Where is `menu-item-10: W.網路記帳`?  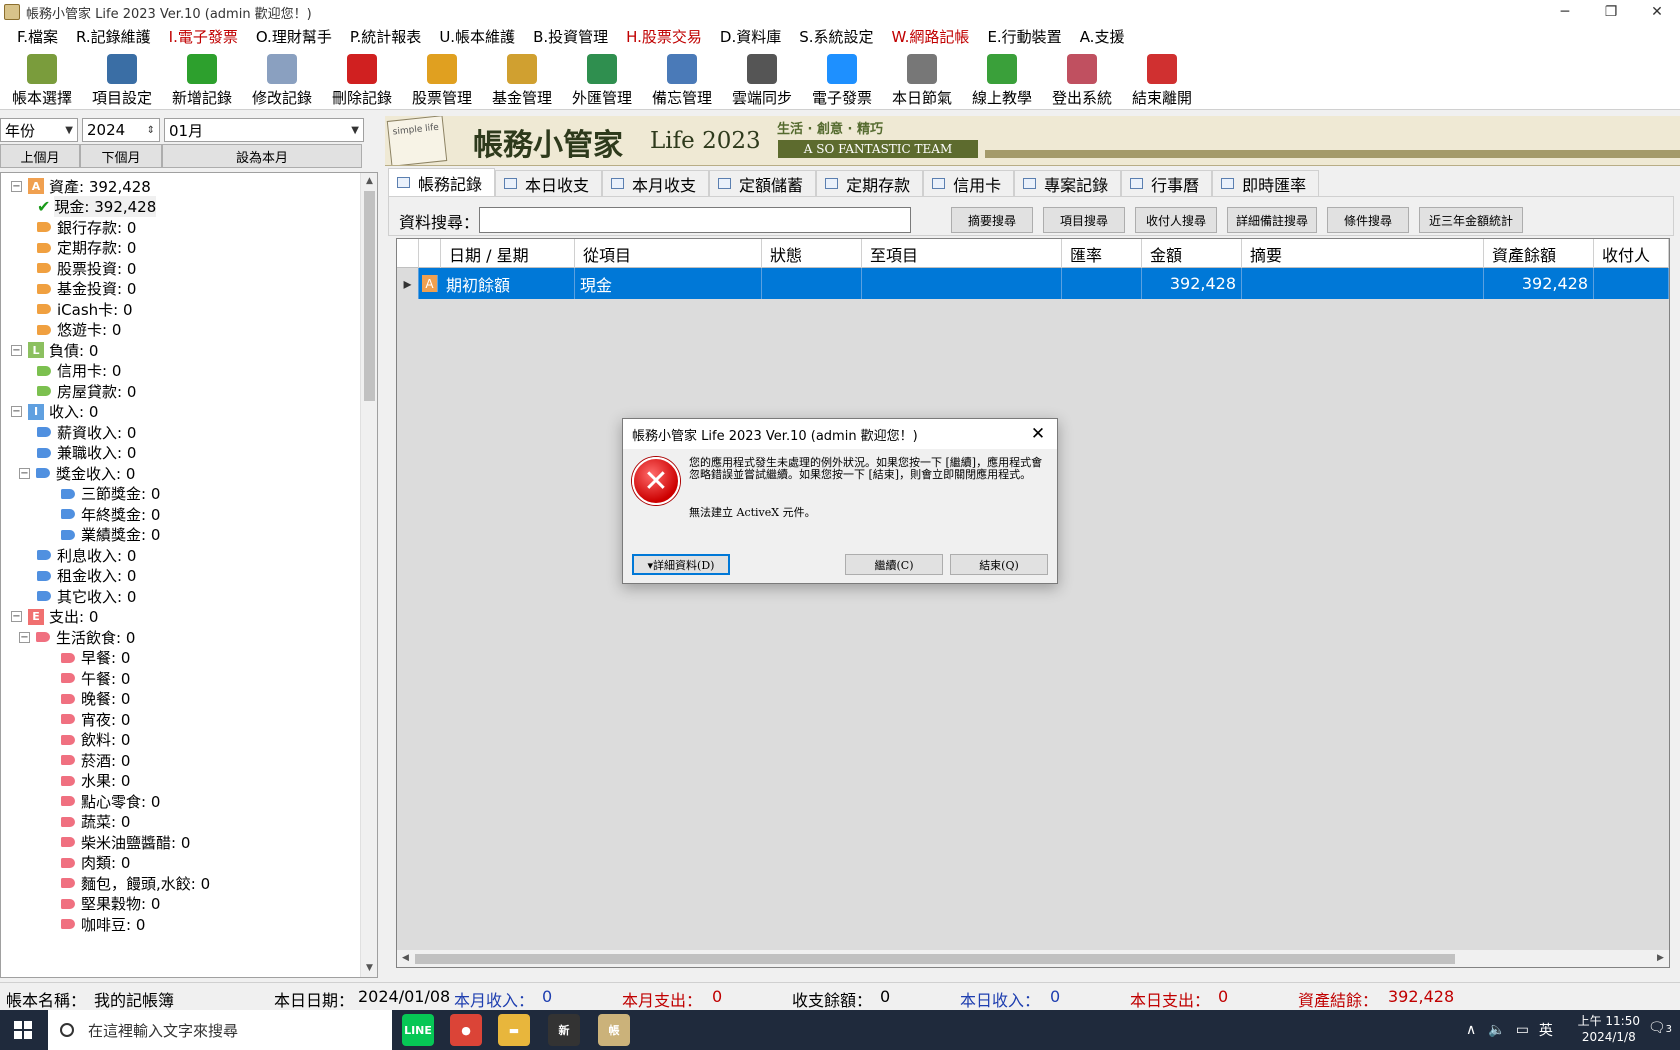
menu-item-10: W.網路記帳 is located at coordinates (931, 37).